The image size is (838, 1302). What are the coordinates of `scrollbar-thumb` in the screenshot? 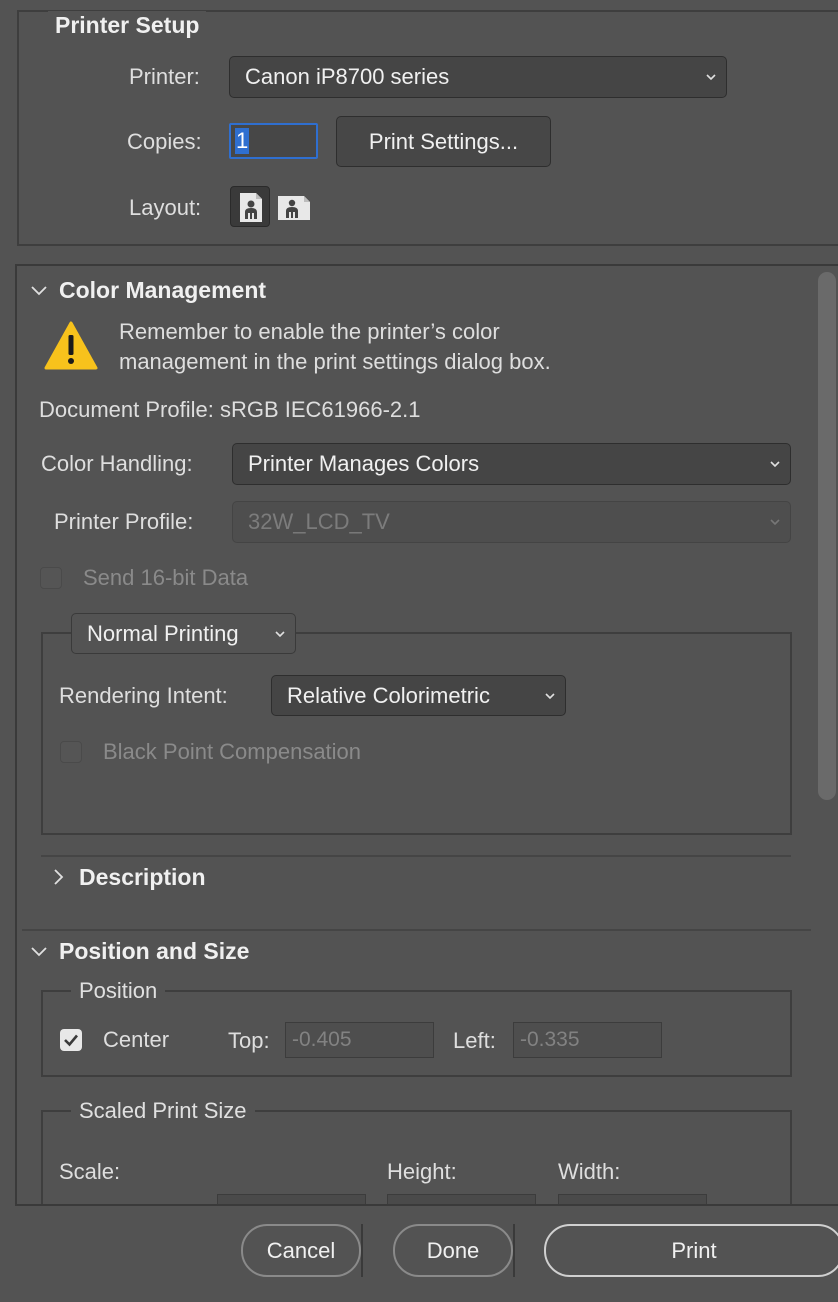 It's located at (827, 536).